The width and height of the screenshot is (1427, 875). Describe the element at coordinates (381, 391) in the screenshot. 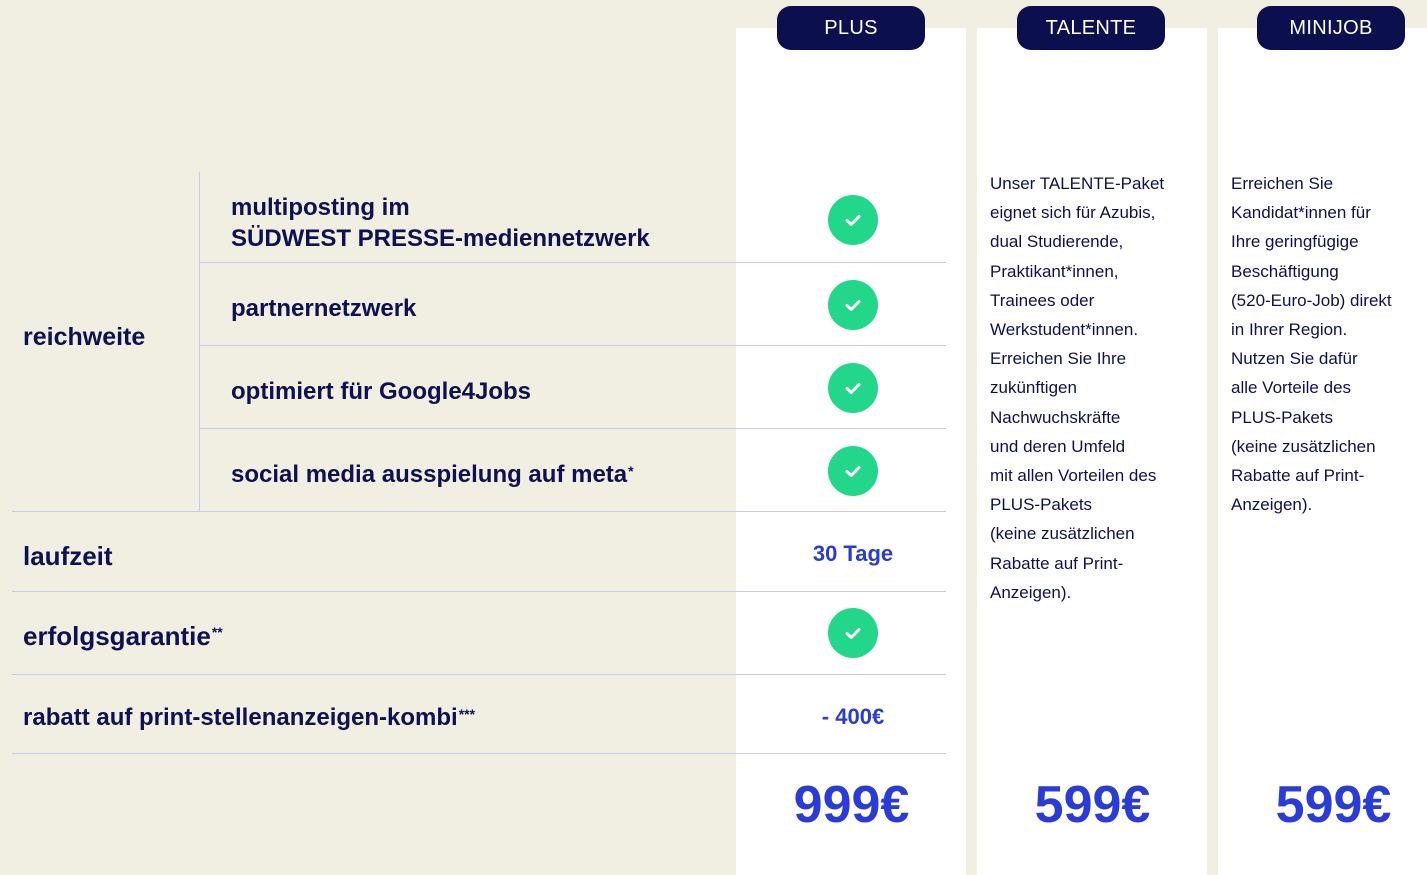

I see `google4jobs-label: optimiert für Google4Jobs` at that location.